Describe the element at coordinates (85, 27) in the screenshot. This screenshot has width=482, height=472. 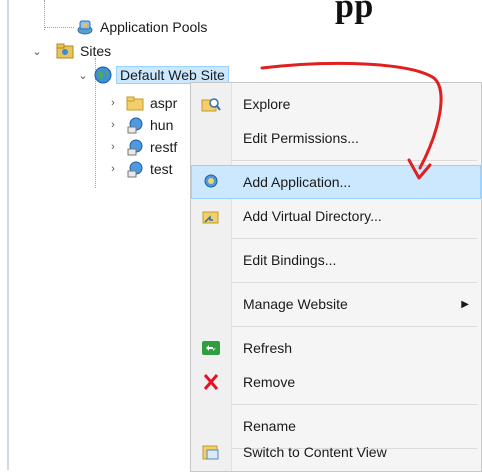
I see `app-pools-icon` at that location.